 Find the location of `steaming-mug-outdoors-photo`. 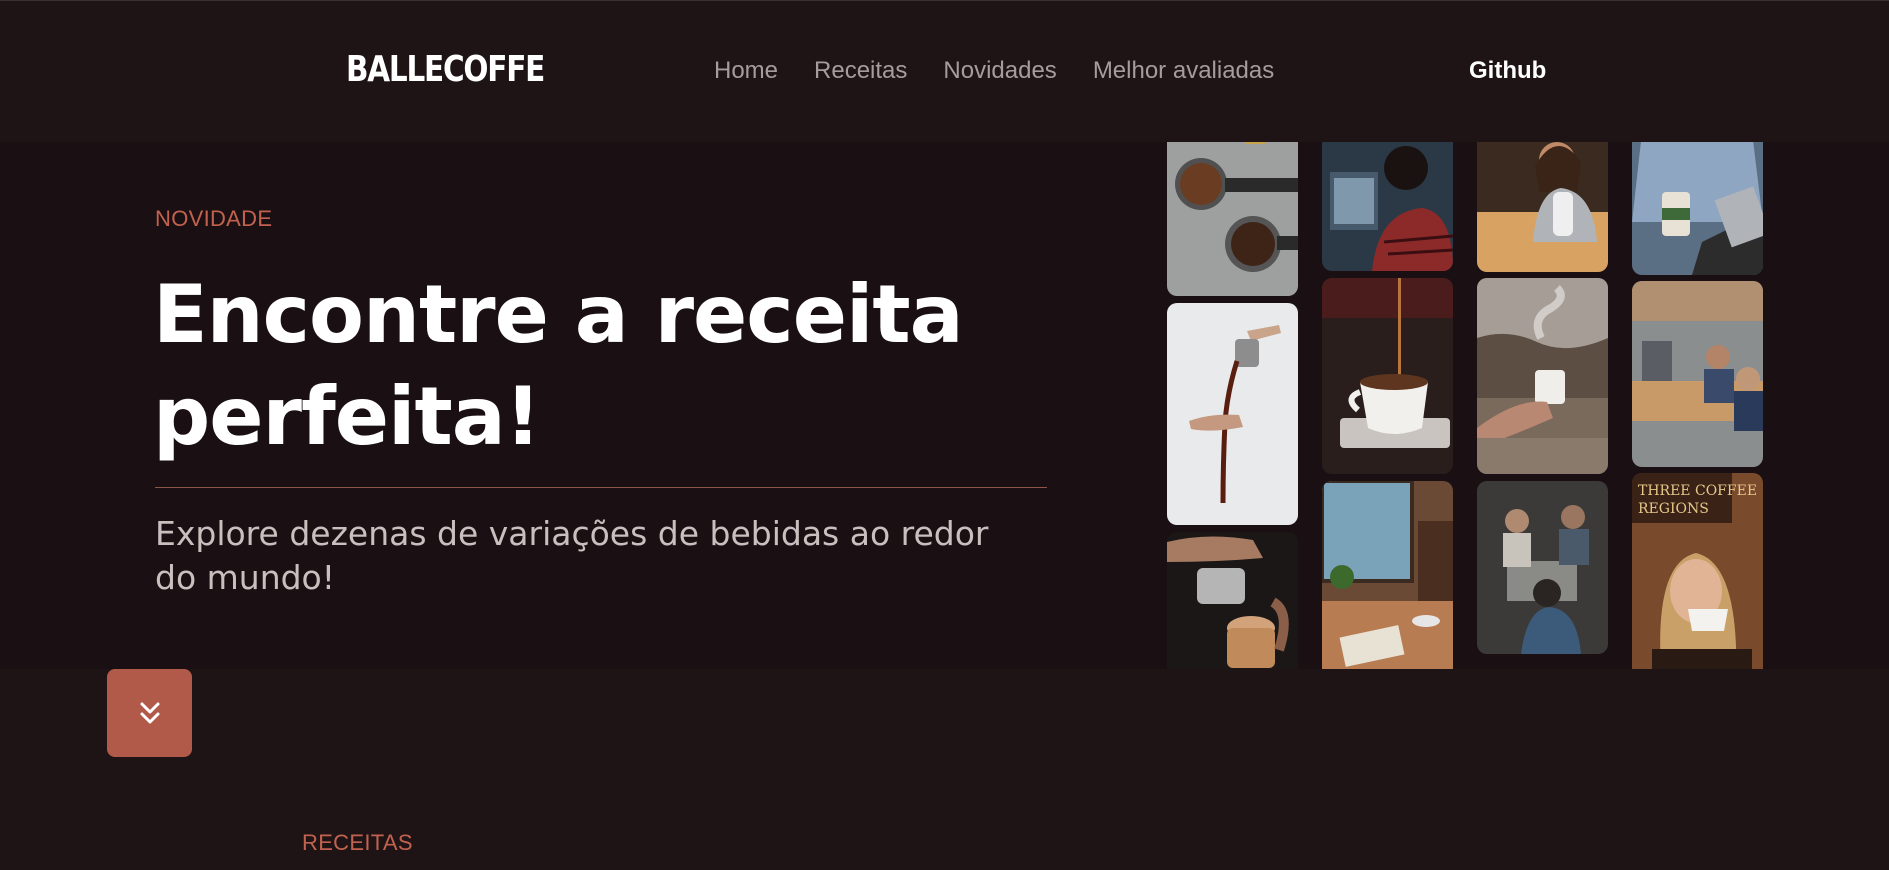

steaming-mug-outdoors-photo is located at coordinates (1542, 376).